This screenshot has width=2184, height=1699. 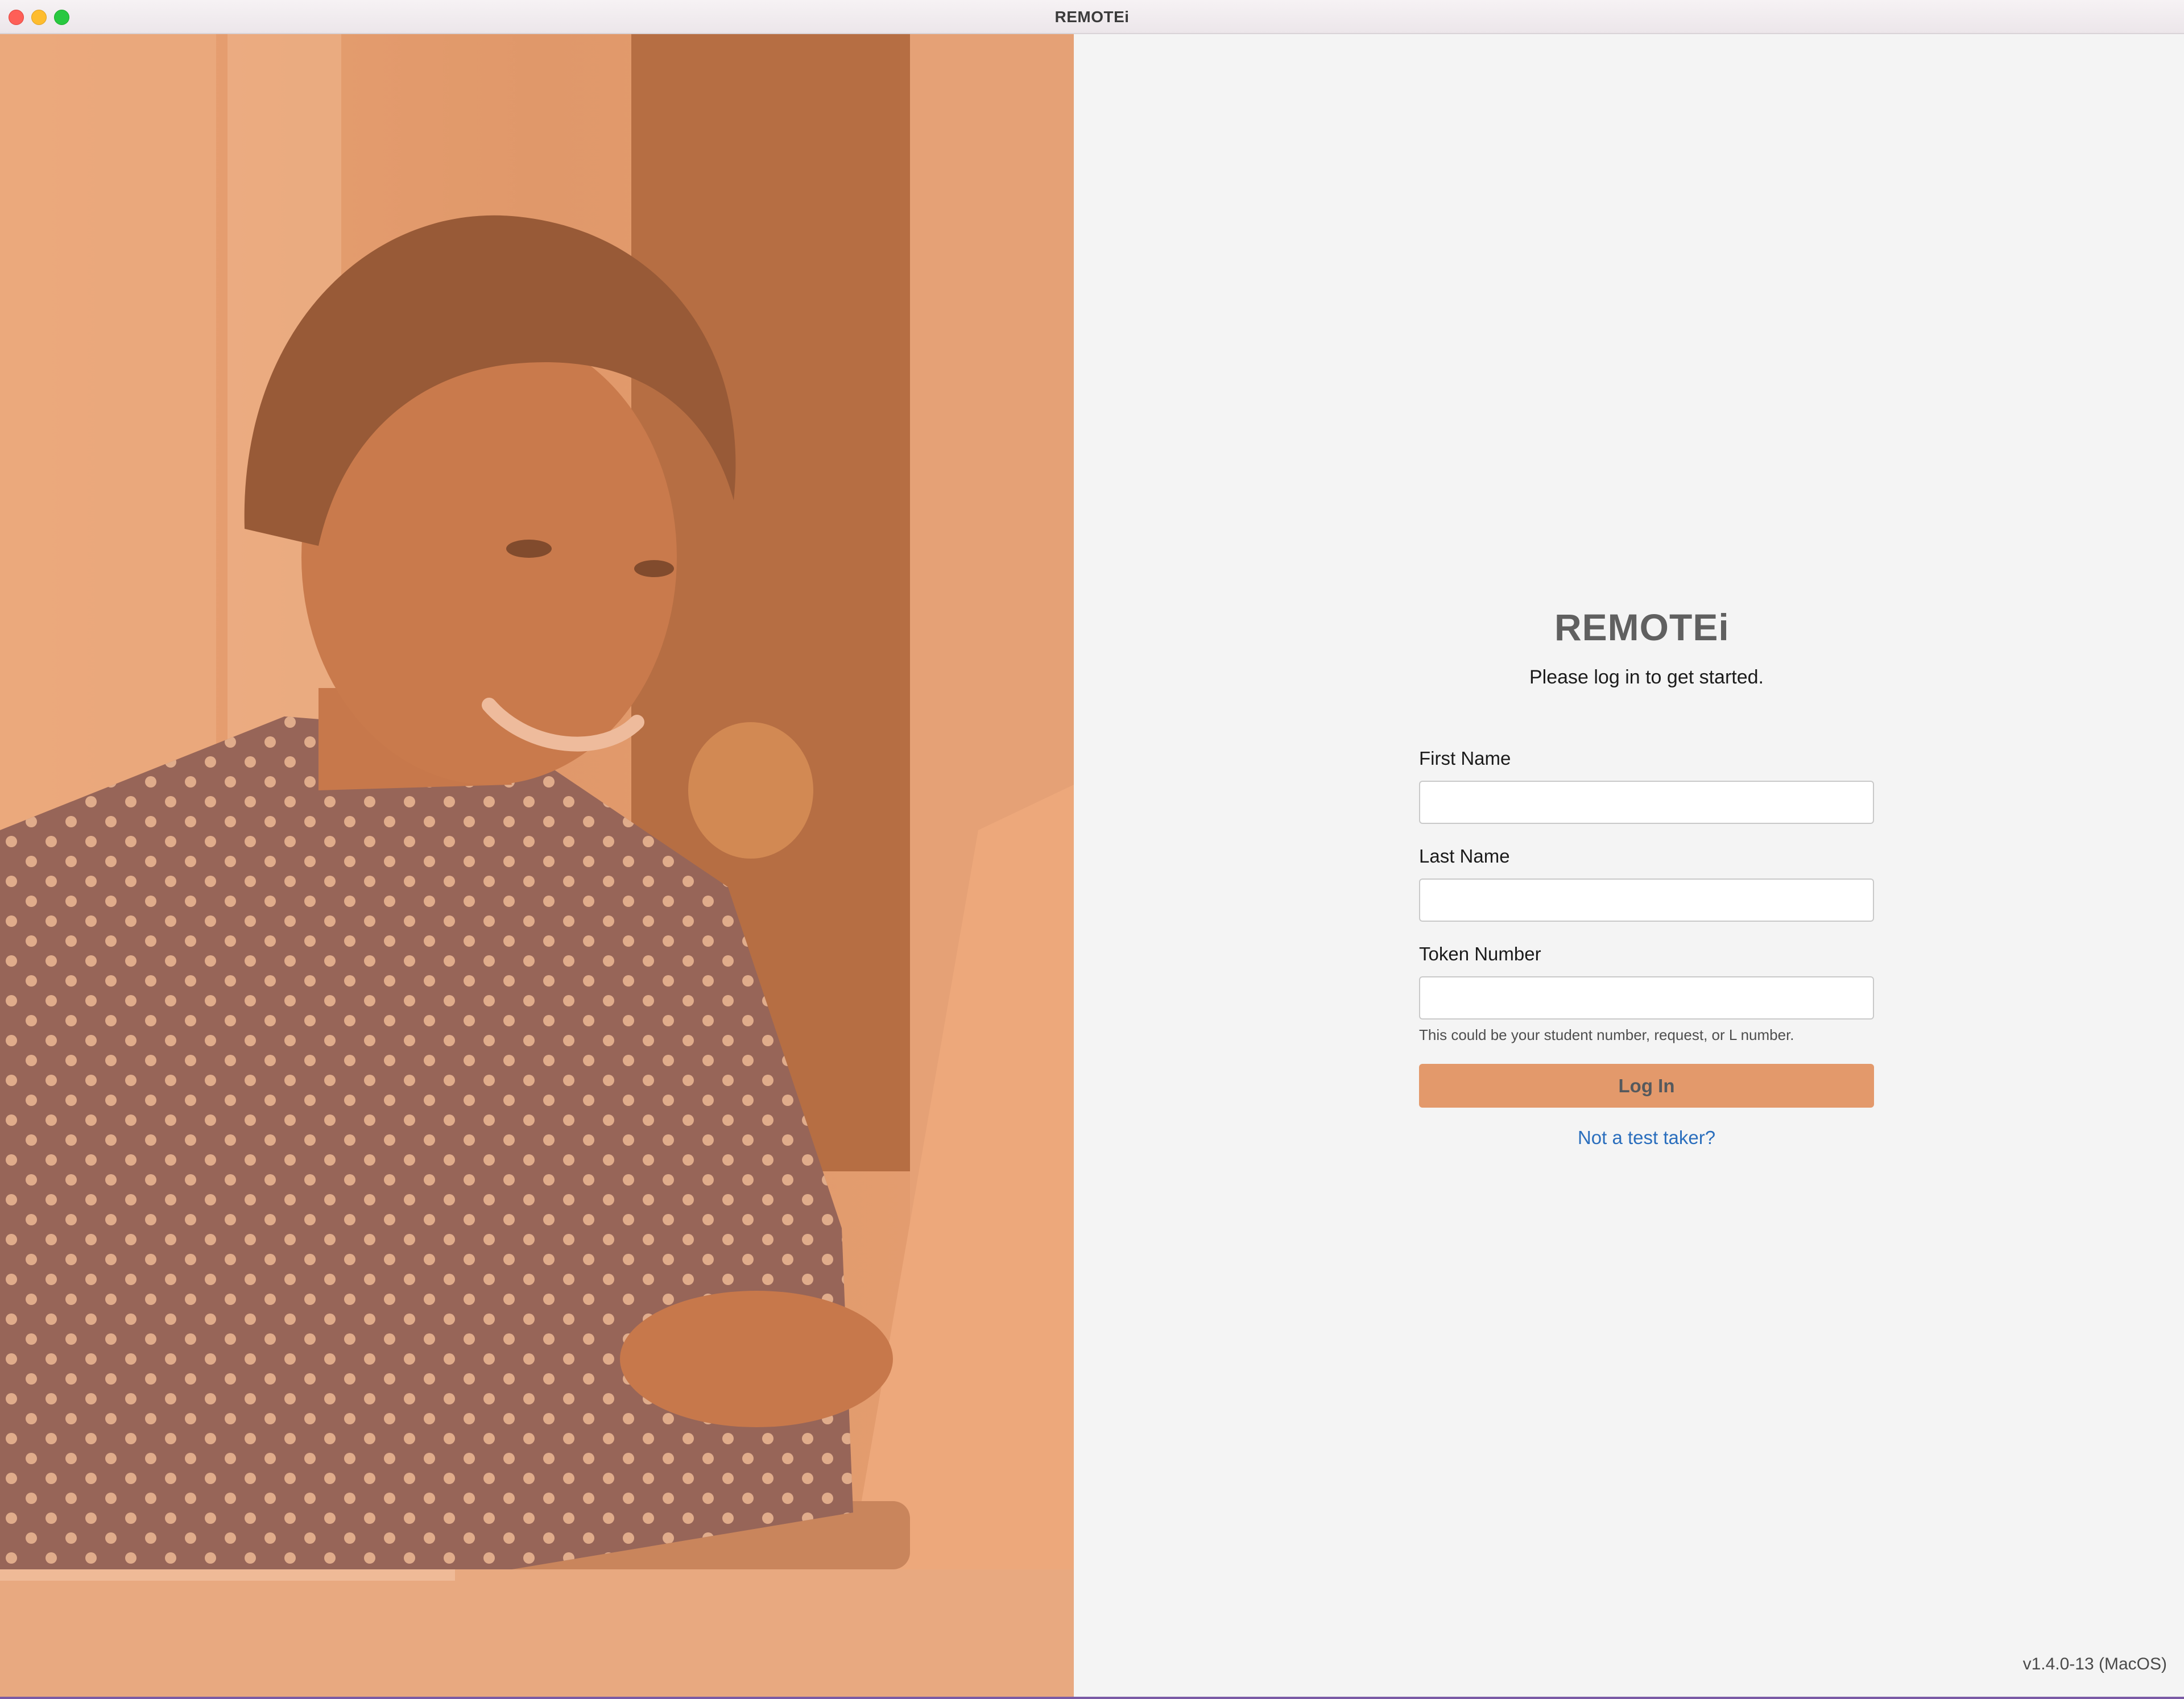 I want to click on last-name-label: Last Name, so click(x=1464, y=856).